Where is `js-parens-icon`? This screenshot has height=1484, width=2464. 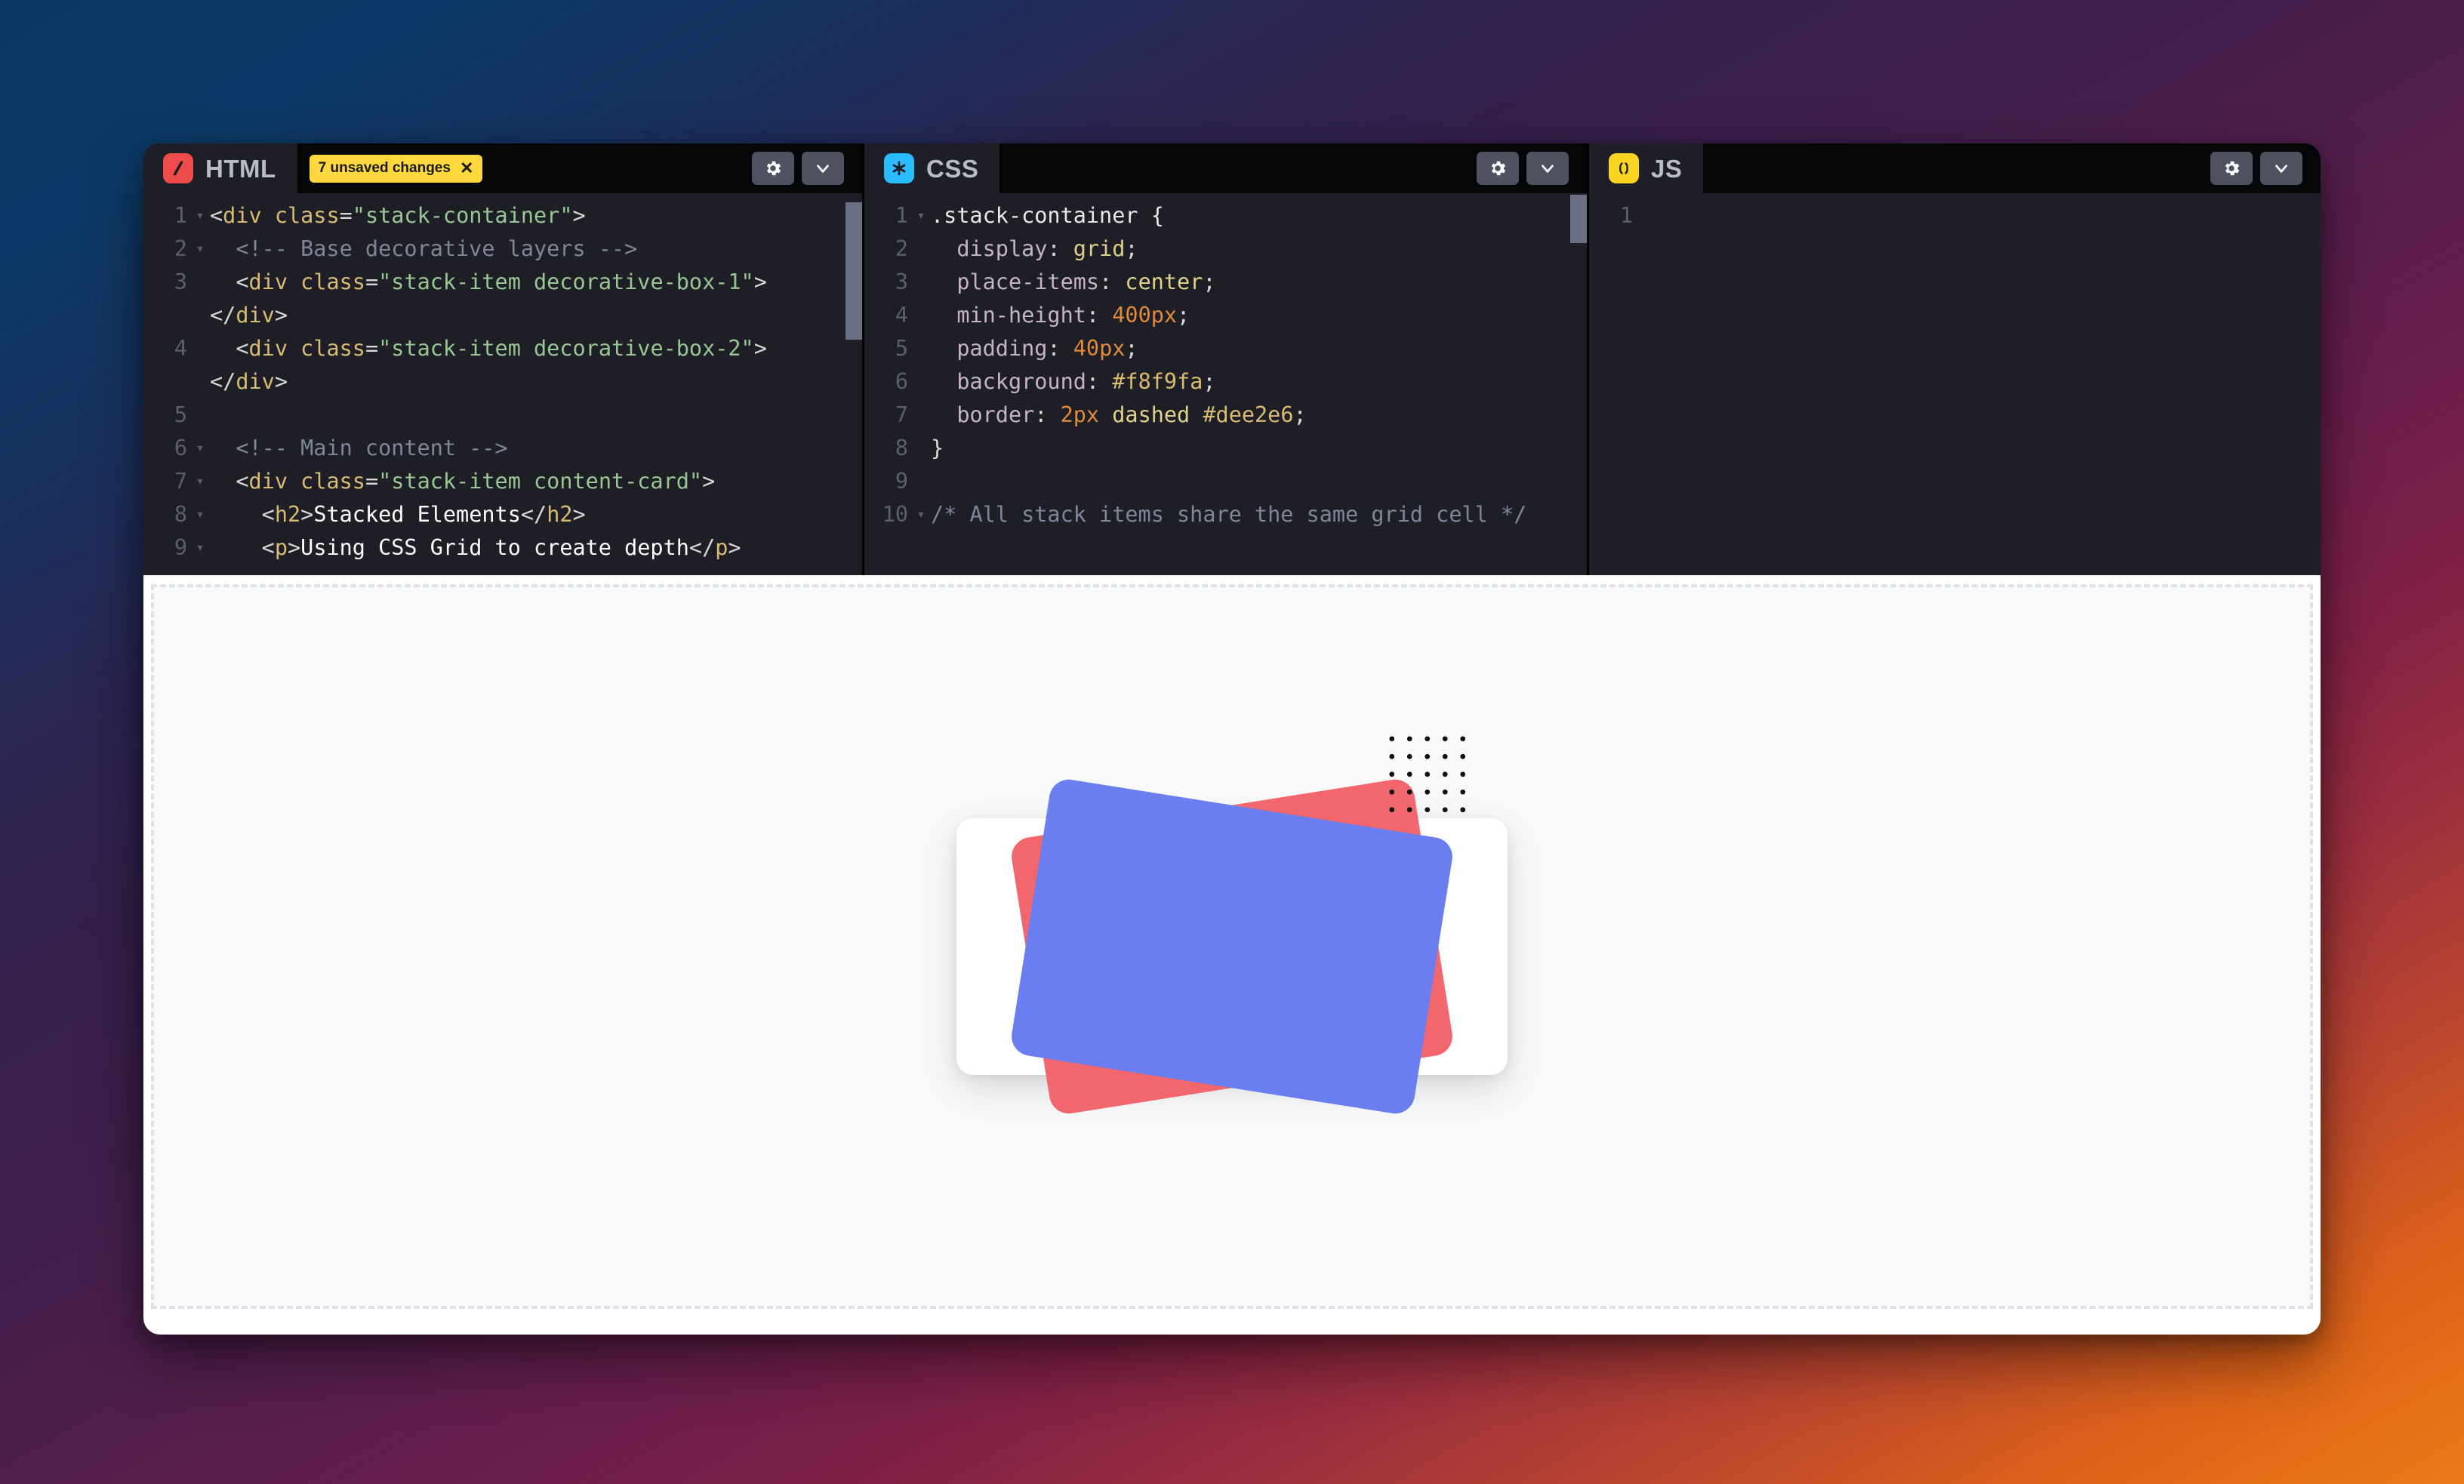
js-parens-icon is located at coordinates (1624, 168).